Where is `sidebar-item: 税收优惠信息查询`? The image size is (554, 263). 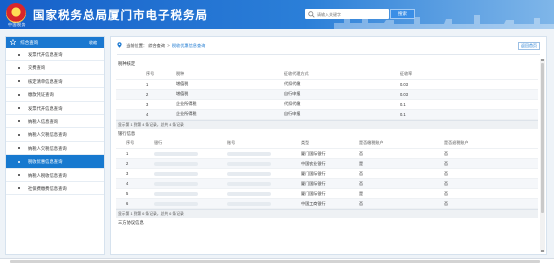 sidebar-item: 税收优惠信息查询 is located at coordinates (55, 162).